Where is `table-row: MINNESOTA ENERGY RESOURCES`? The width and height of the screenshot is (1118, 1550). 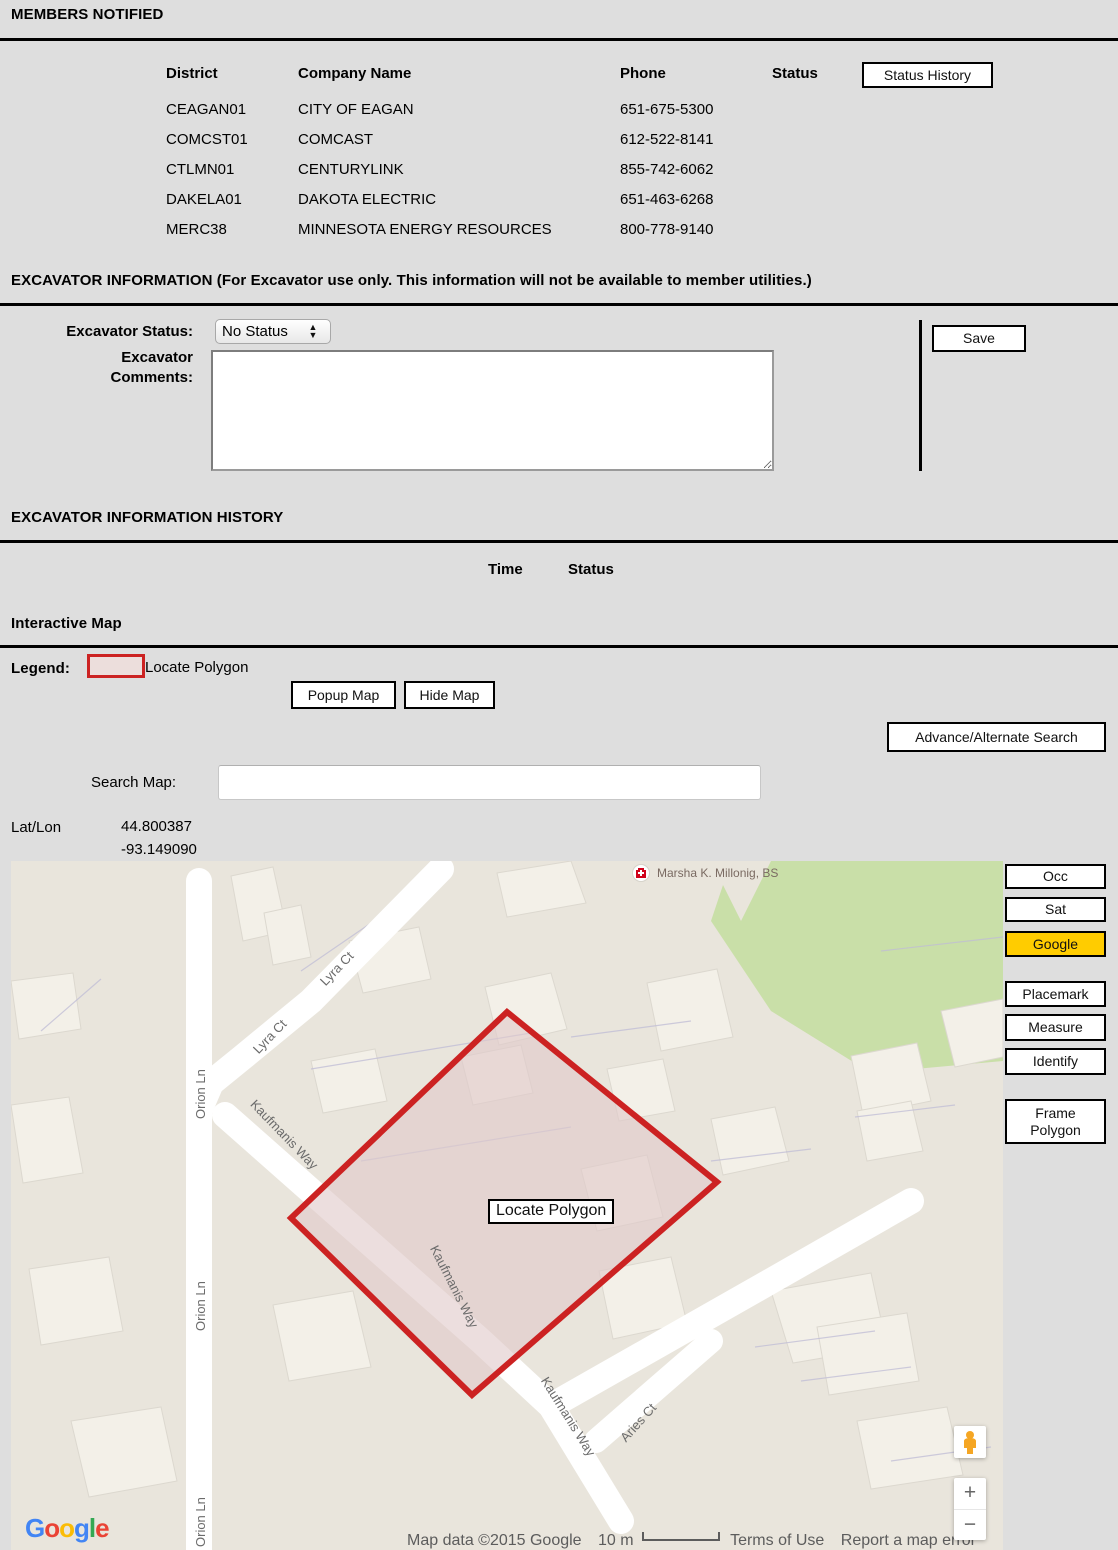 table-row: MINNESOTA ENERGY RESOURCES is located at coordinates (425, 229).